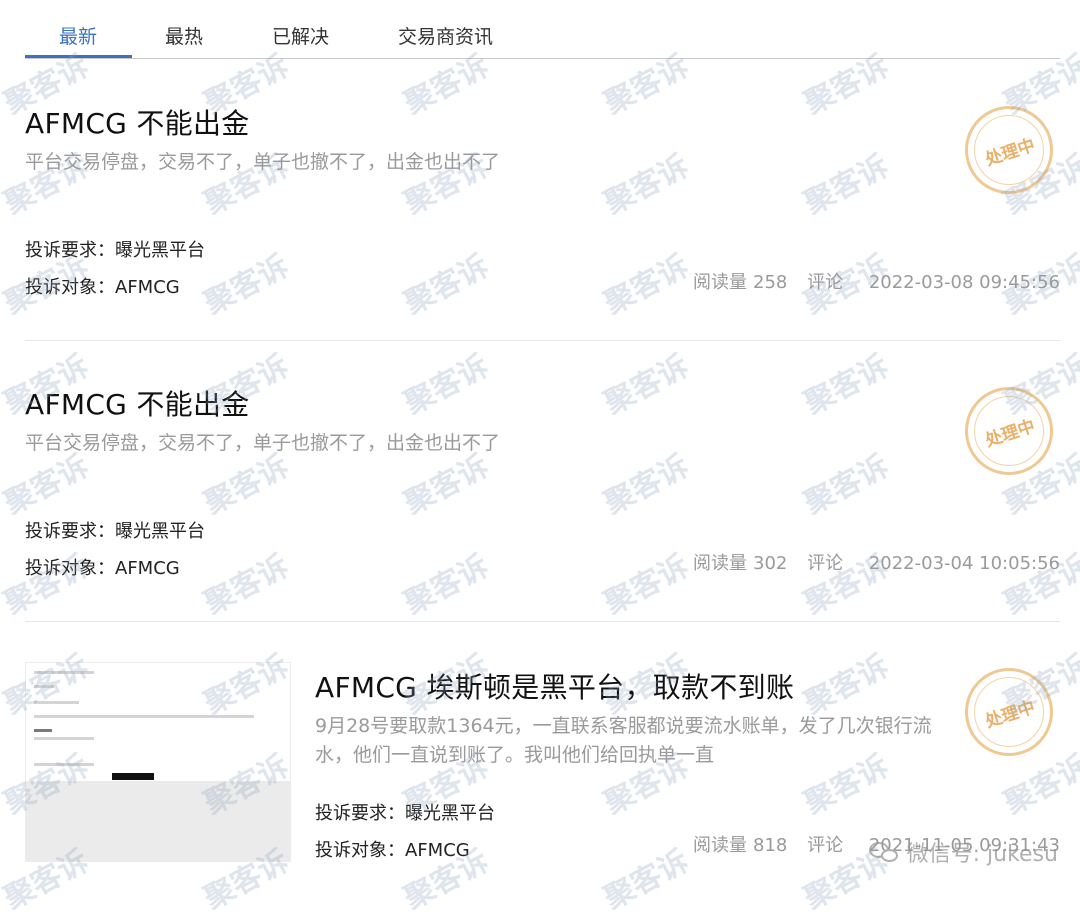  Describe the element at coordinates (964, 282) in the screenshot. I see `complaint-datetime: 2022-03-08 09:45:56` at that location.